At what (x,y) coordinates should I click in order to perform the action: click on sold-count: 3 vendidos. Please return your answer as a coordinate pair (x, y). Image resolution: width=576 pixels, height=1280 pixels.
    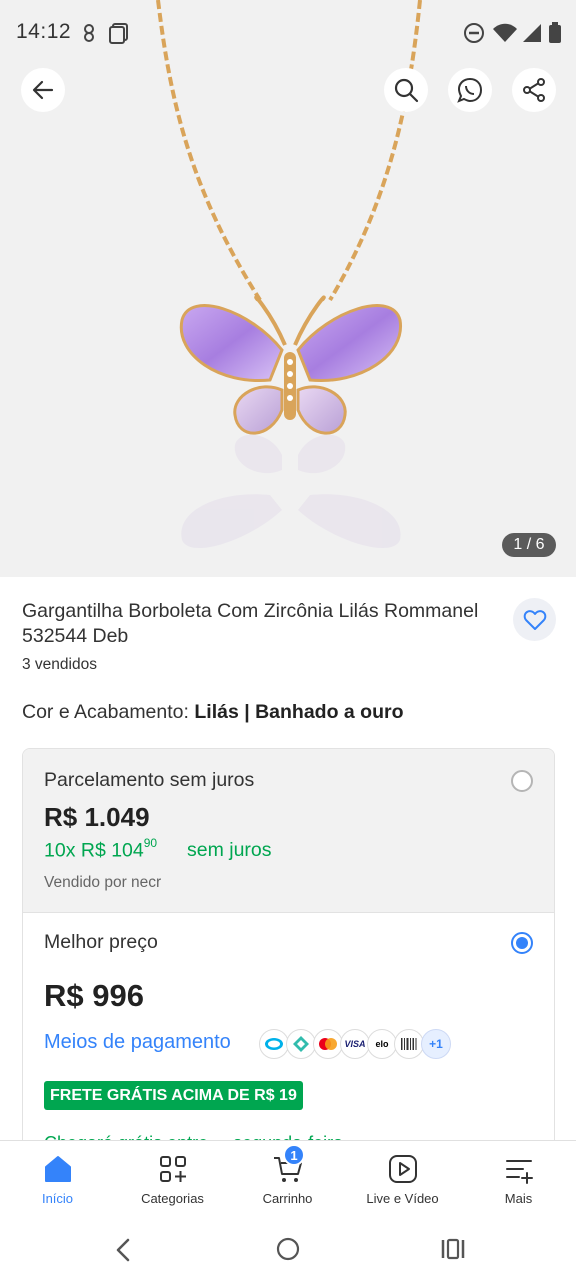
    Looking at the image, I should click on (59, 664).